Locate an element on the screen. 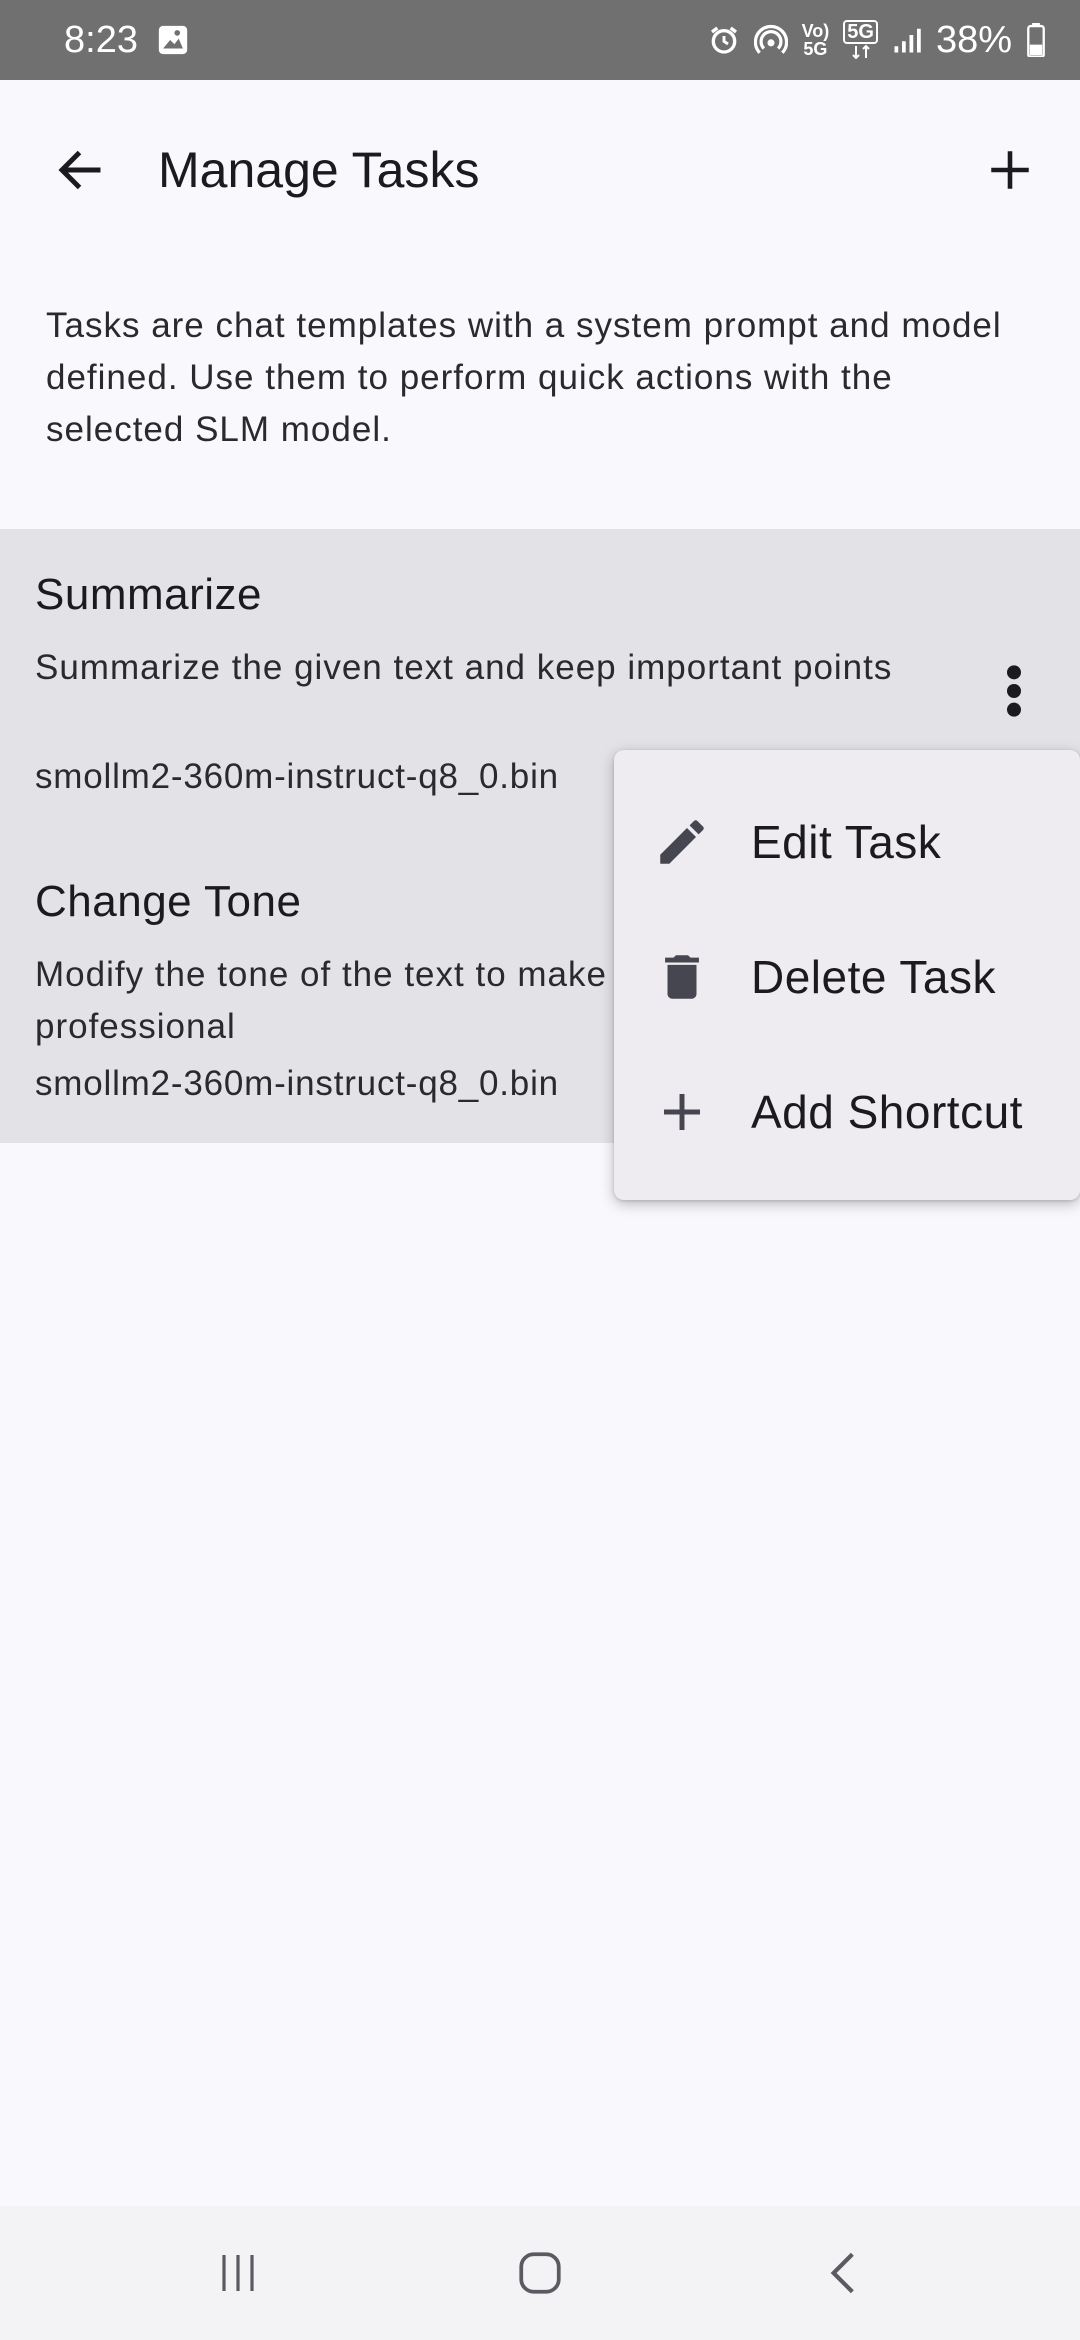  system-back-button is located at coordinates (844, 2273).